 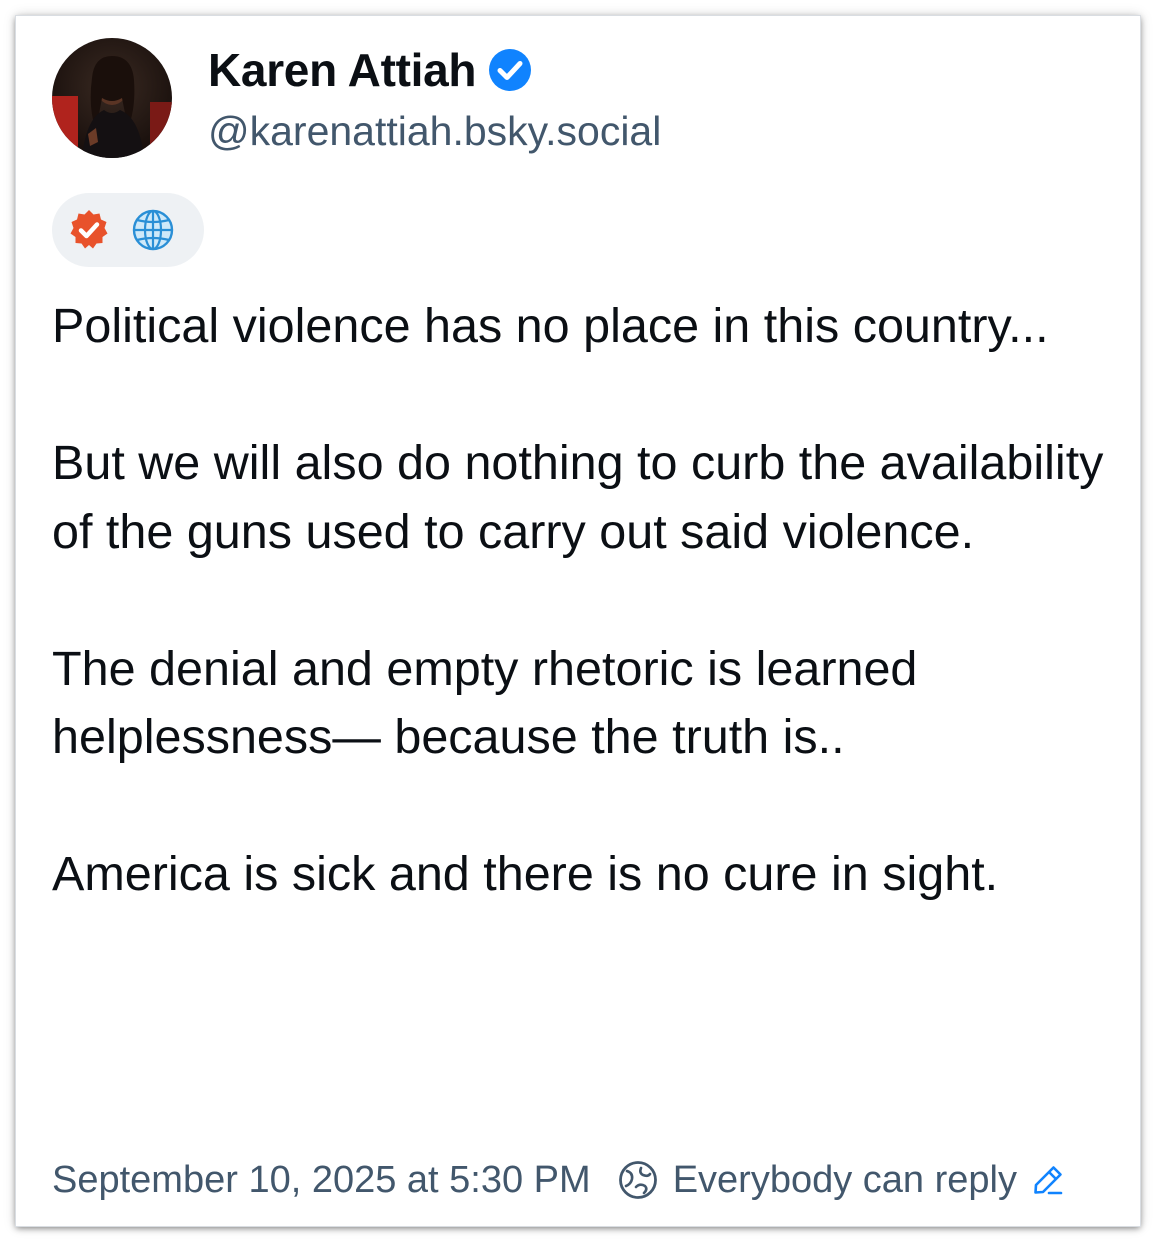 I want to click on post-timestamp: September 10, 2025 at 5:30 PM, so click(x=321, y=1180).